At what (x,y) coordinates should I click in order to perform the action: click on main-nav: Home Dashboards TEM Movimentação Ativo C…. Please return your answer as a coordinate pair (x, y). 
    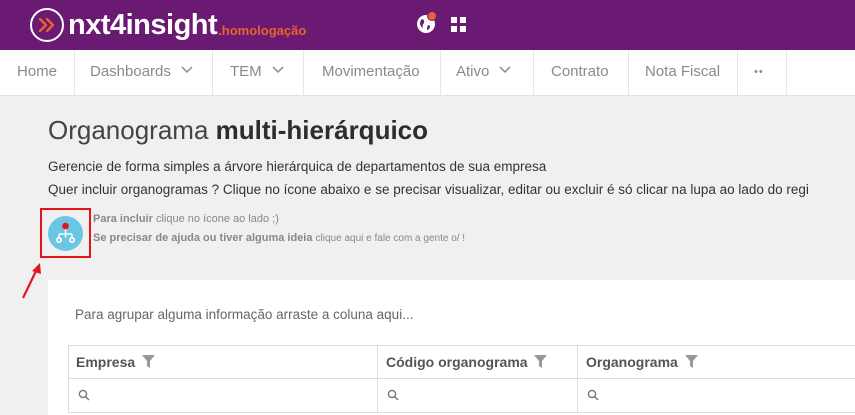
    Looking at the image, I should click on (427, 73).